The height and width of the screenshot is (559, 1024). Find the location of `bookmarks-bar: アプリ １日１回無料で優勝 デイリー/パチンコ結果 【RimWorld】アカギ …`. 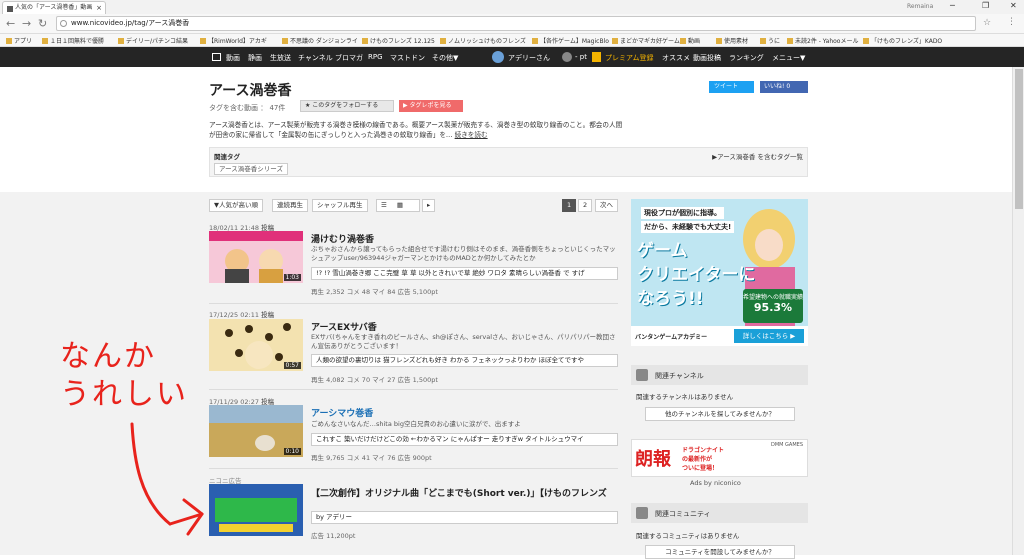

bookmarks-bar: アプリ １日１回無料で優勝 デイリー/パチンコ結果 【RimWorld】アカギ … is located at coordinates (512, 40).